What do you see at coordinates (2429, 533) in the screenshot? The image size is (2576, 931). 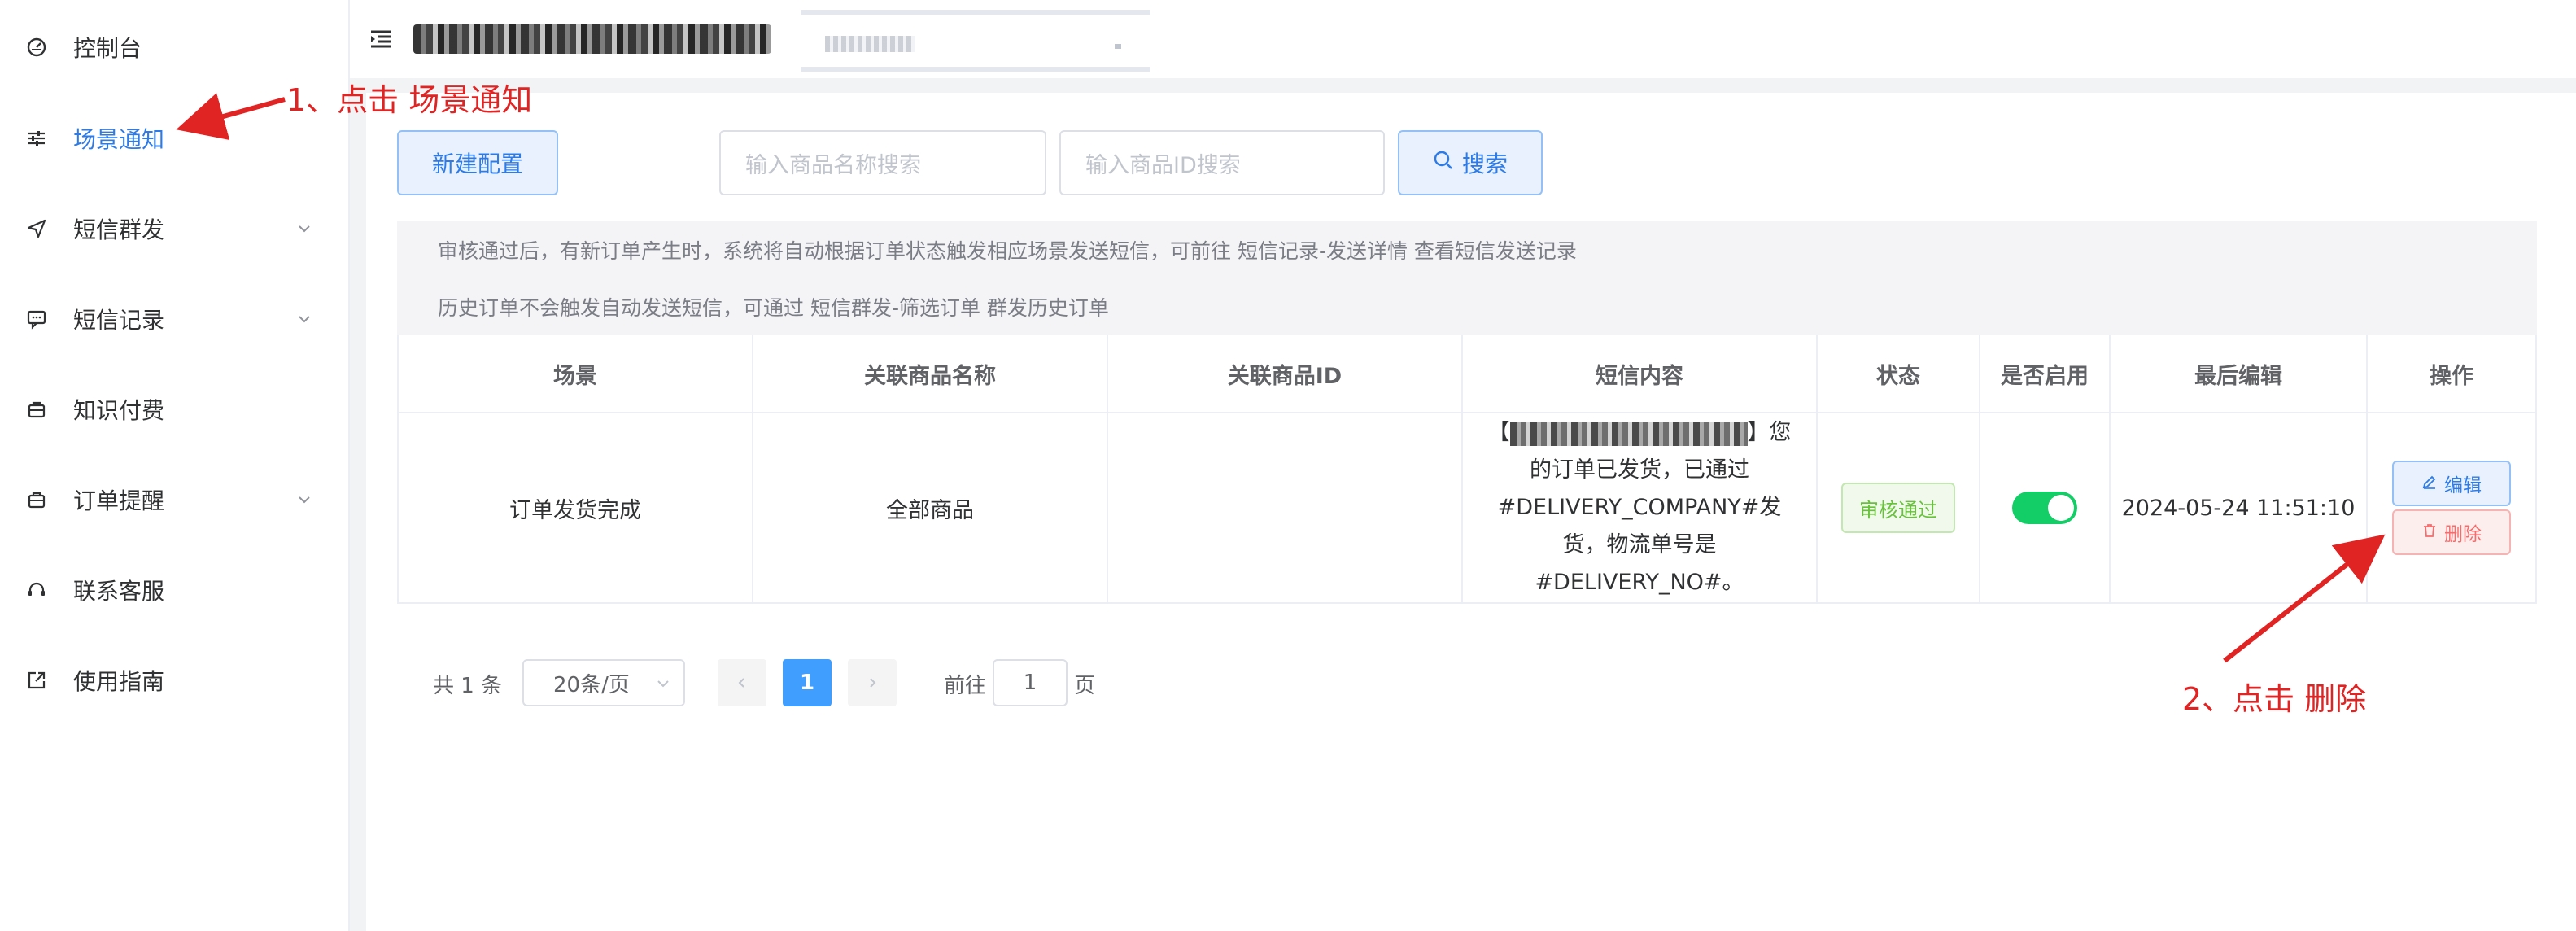 I see `trash-icon` at bounding box center [2429, 533].